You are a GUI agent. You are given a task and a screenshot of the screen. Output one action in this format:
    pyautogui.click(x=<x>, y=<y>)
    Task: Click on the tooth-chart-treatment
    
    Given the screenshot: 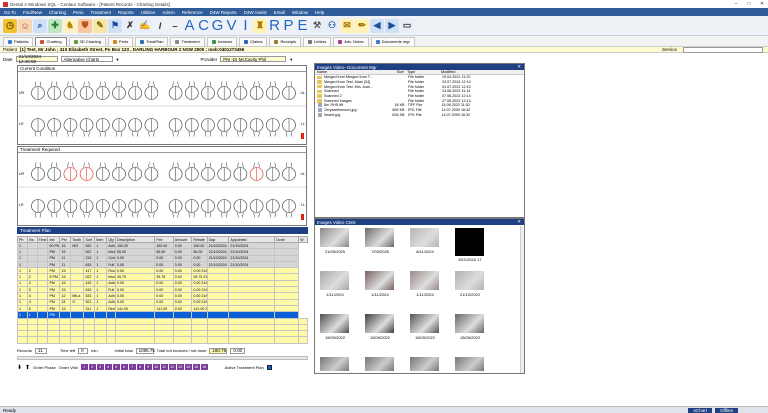 What is the action you would take?
    pyautogui.click(x=162, y=190)
    